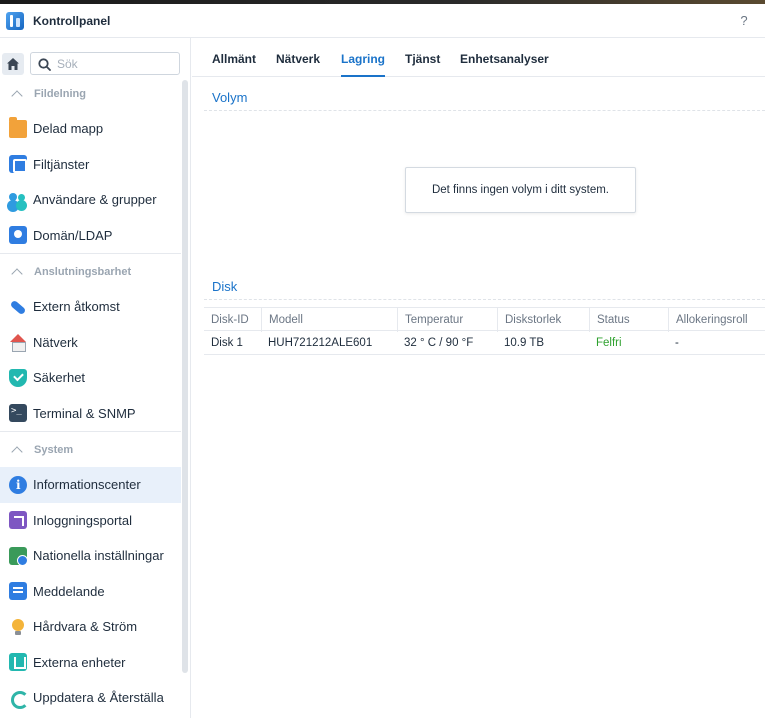 Image resolution: width=765 pixels, height=718 pixels. What do you see at coordinates (543, 320) in the screenshot?
I see `column-header-disk-size: Diskstorlek` at bounding box center [543, 320].